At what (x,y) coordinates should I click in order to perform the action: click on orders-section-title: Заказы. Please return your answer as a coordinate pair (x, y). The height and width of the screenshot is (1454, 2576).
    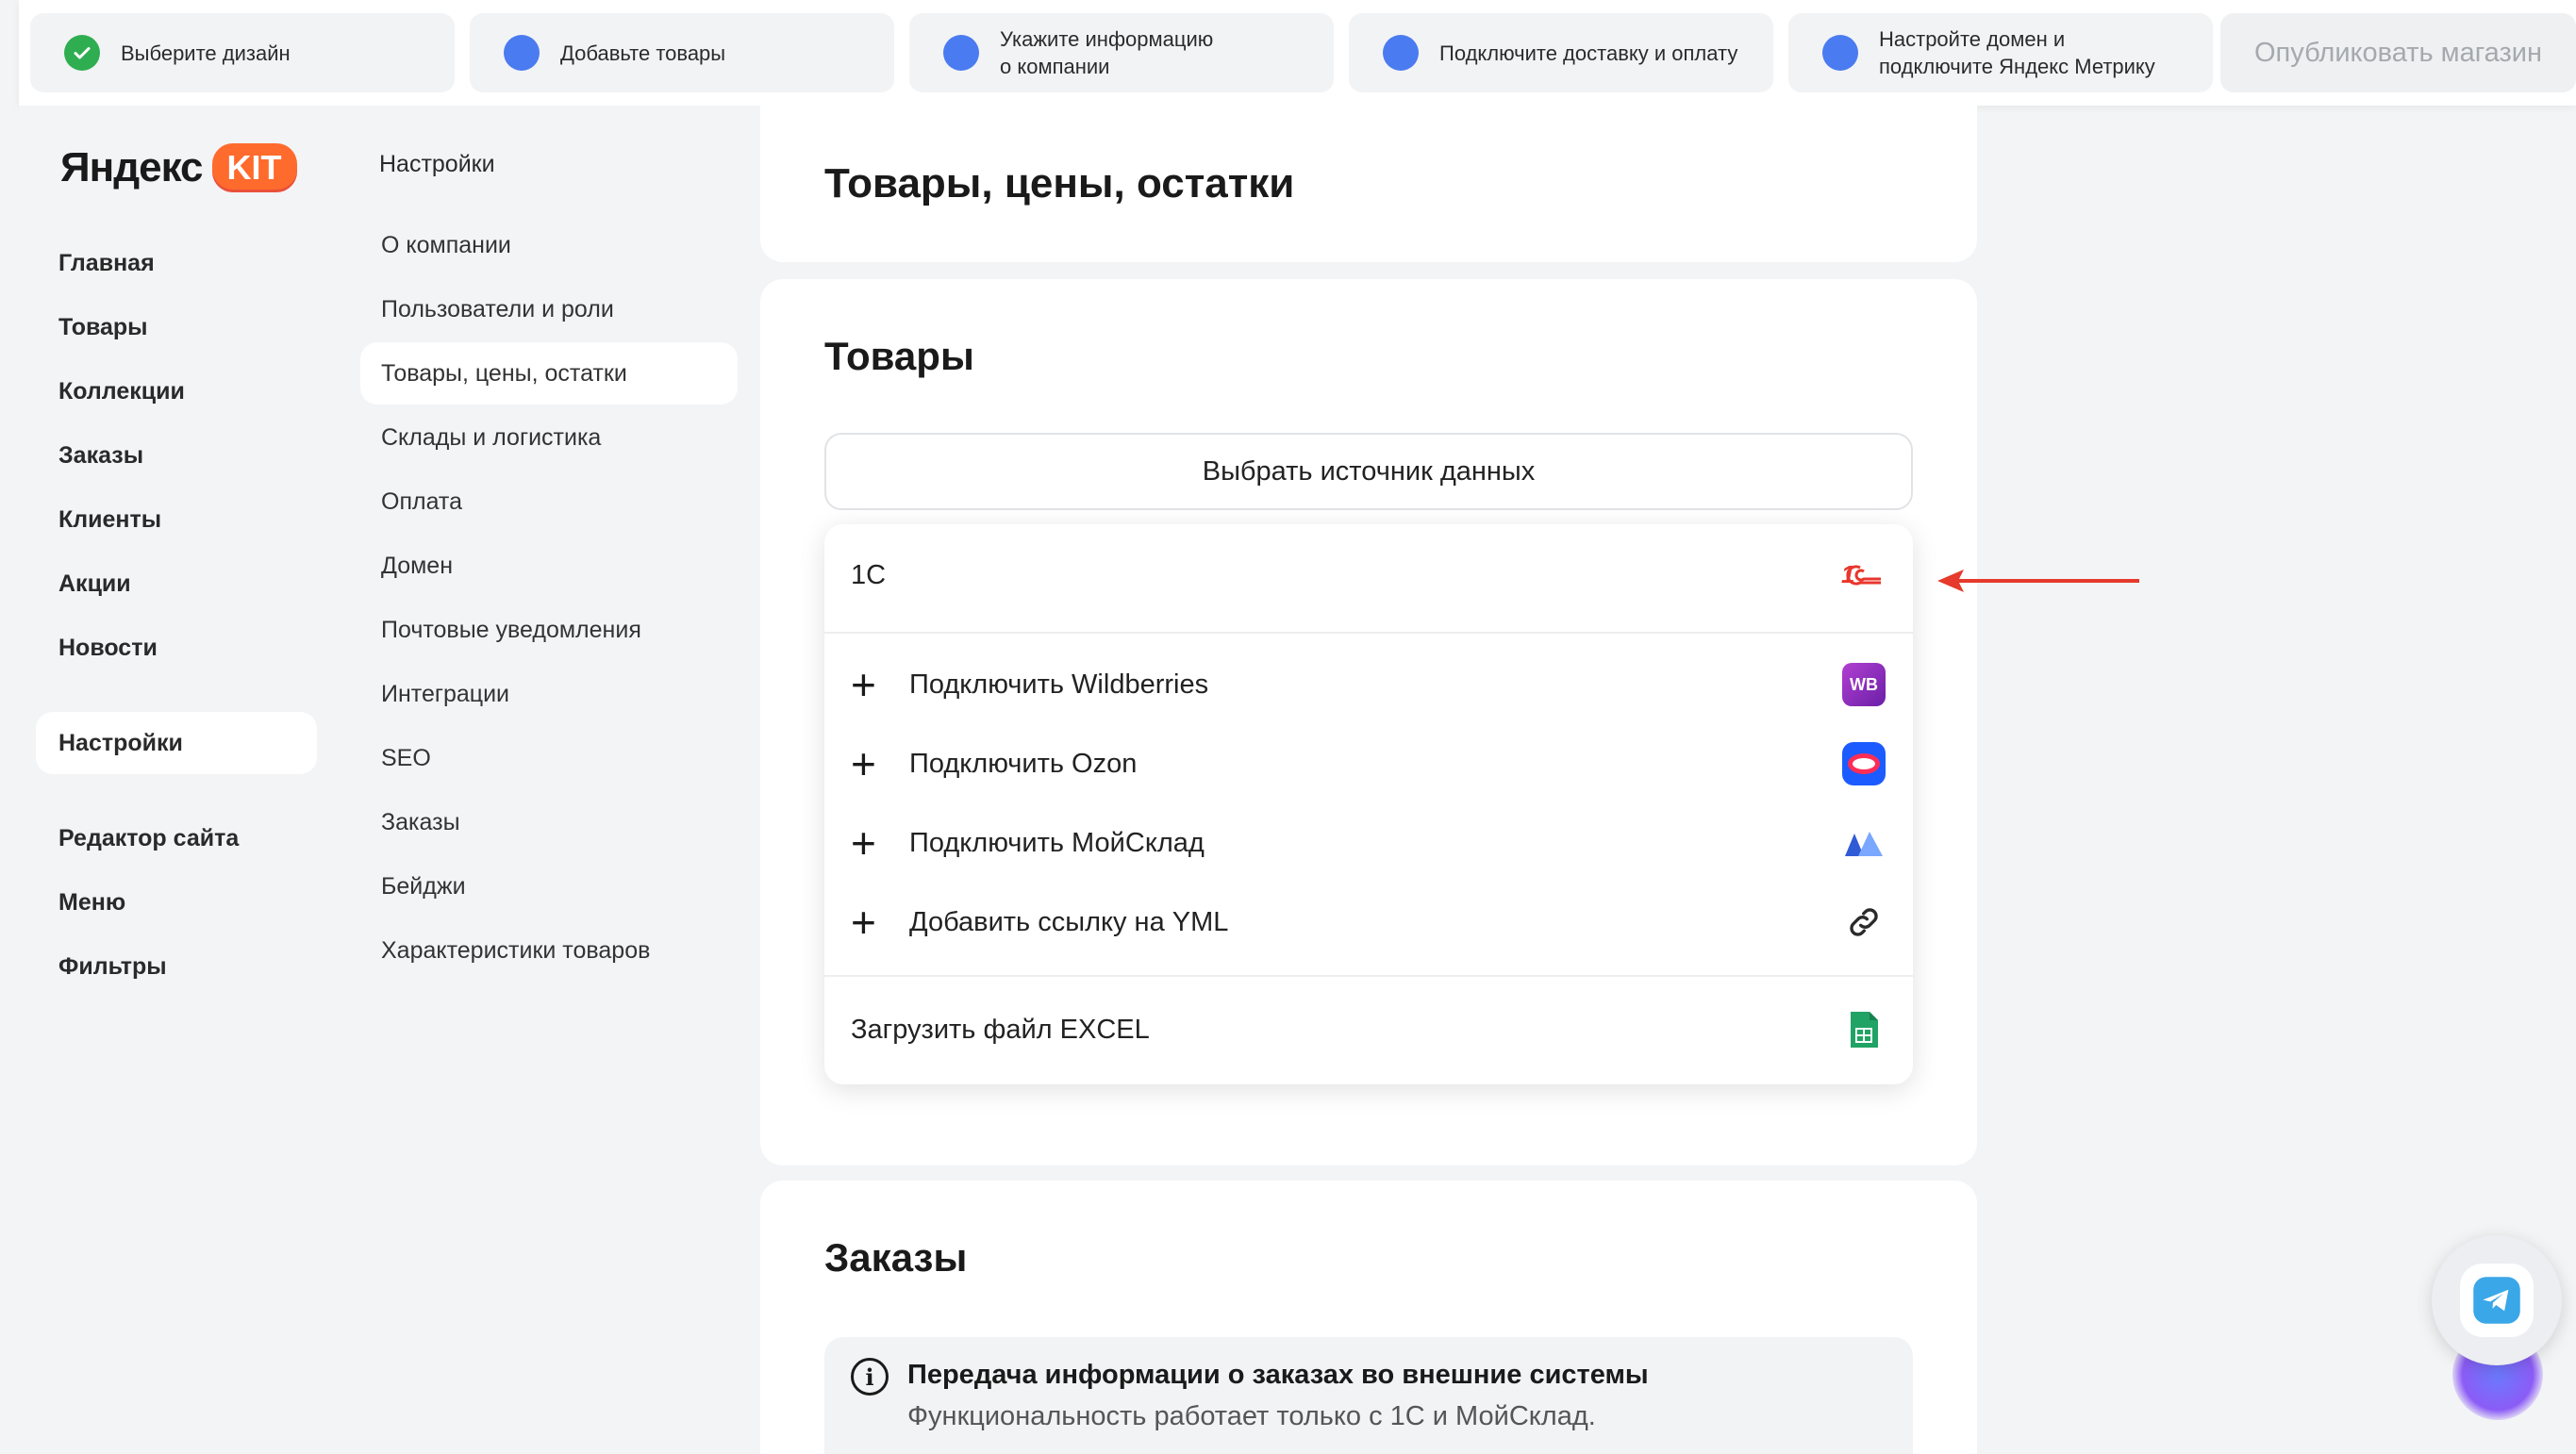
    Looking at the image, I should click on (896, 1257).